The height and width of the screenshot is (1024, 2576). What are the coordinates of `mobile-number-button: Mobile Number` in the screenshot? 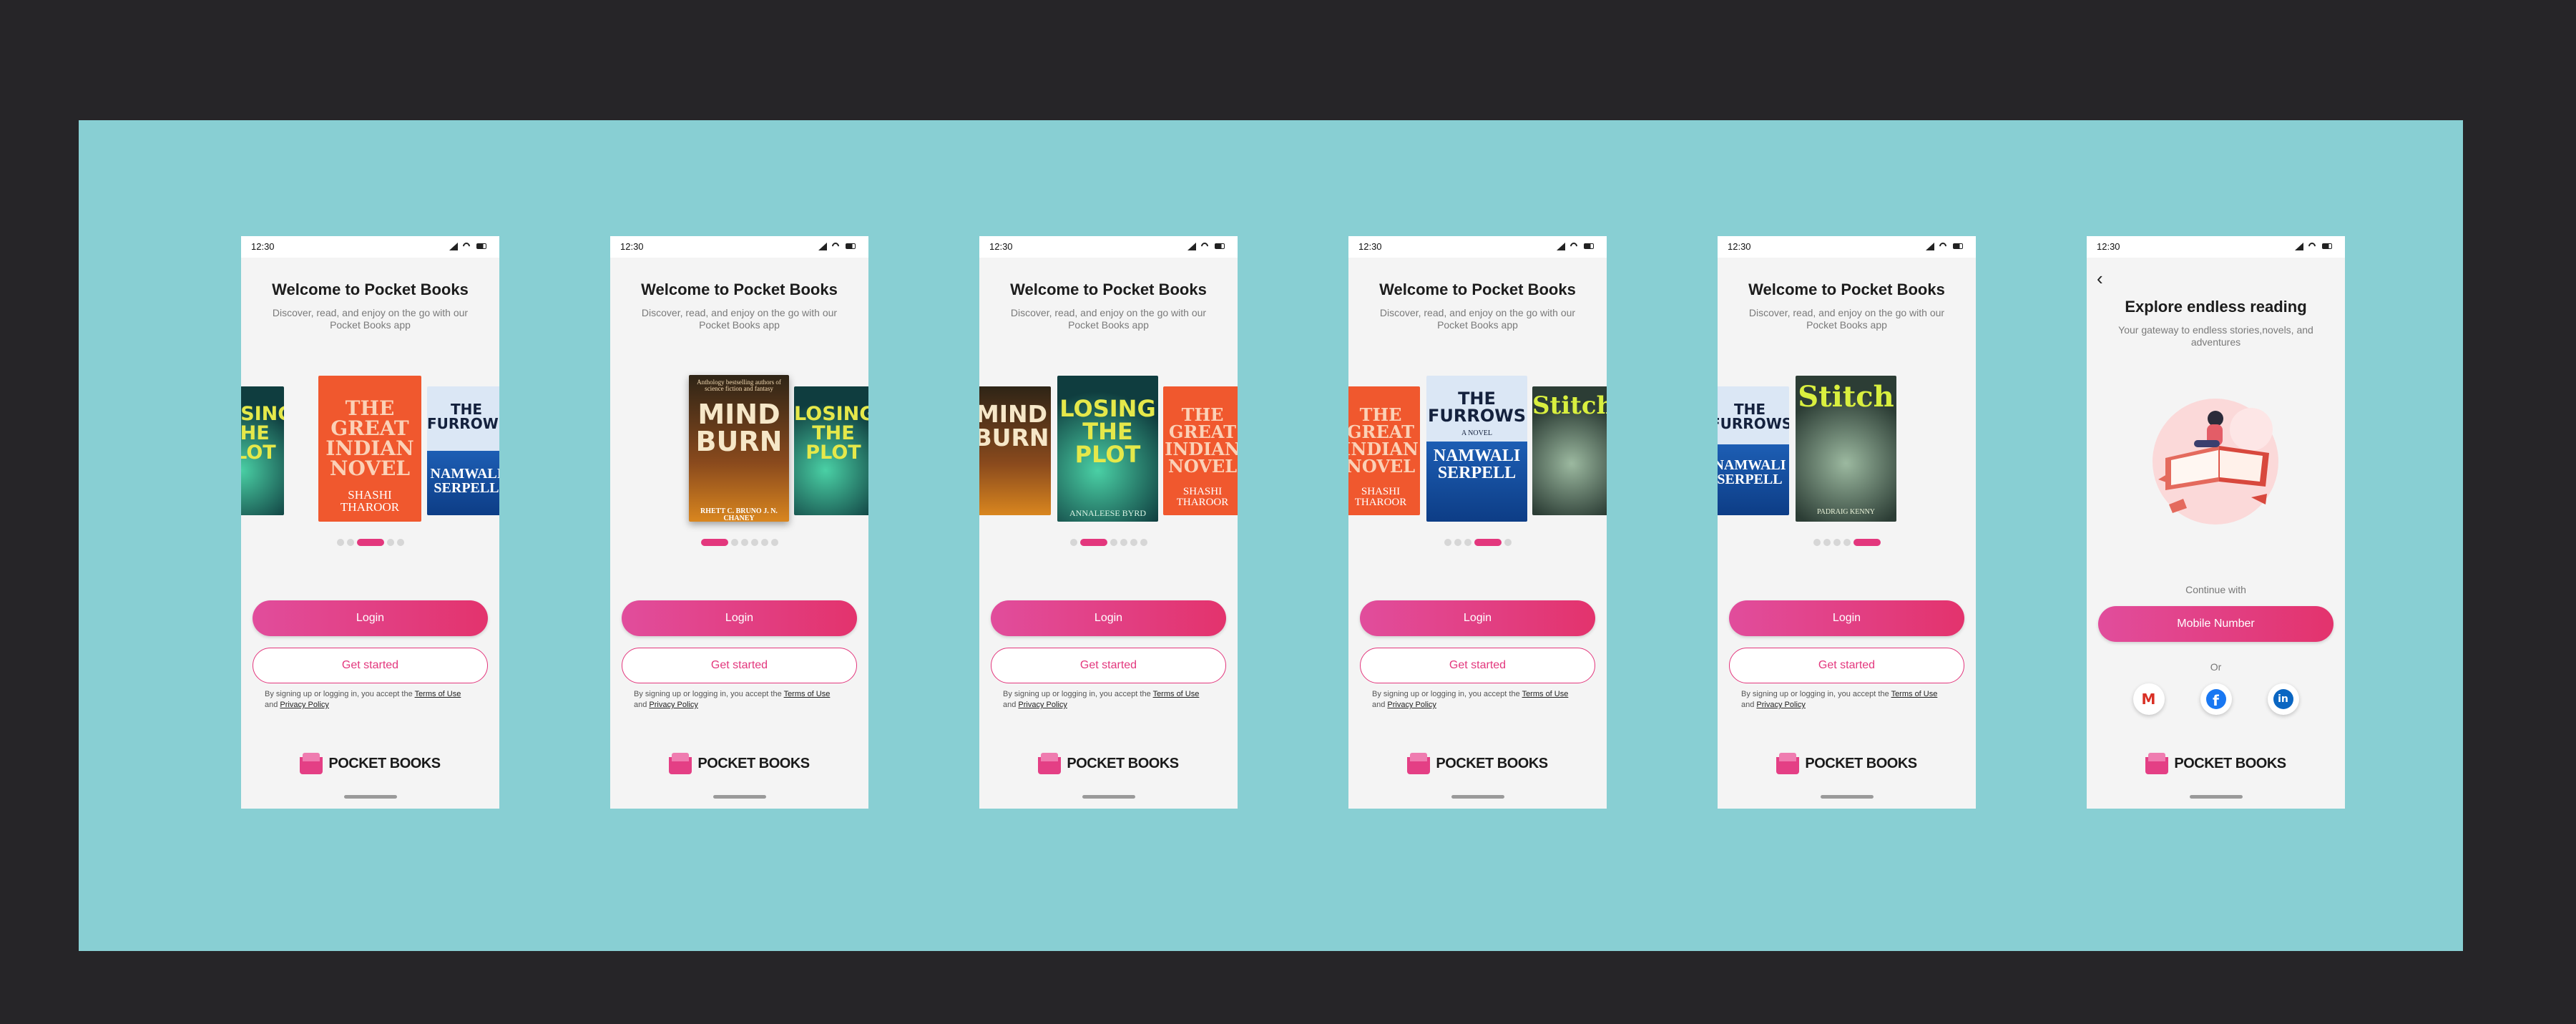 It's located at (2215, 624).